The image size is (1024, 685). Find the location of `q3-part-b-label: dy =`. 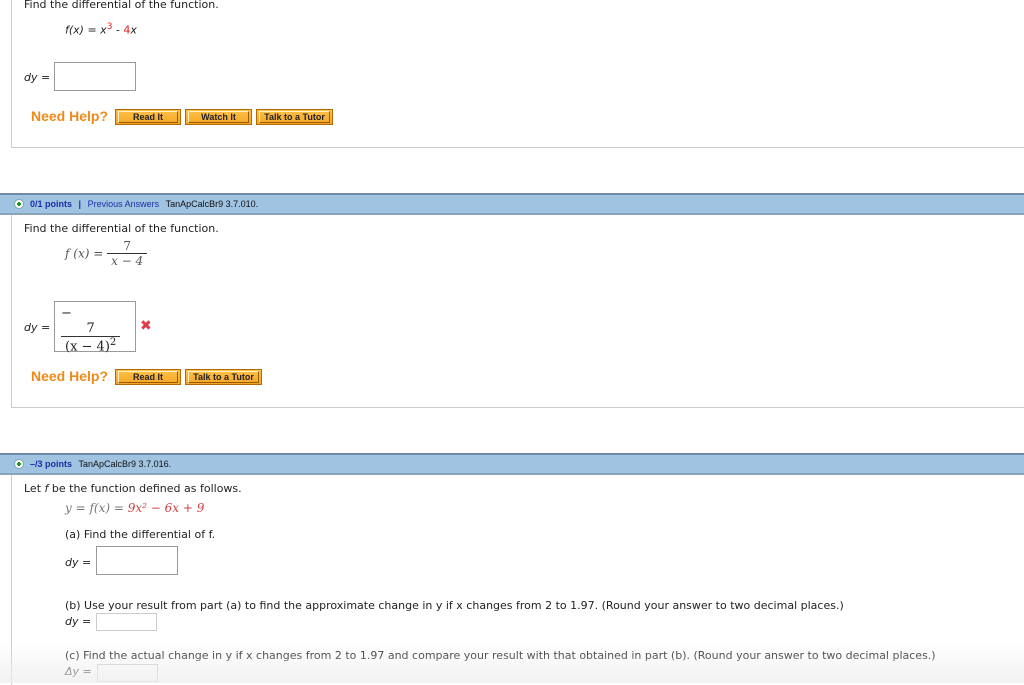

q3-part-b-label: dy = is located at coordinates (78, 621).